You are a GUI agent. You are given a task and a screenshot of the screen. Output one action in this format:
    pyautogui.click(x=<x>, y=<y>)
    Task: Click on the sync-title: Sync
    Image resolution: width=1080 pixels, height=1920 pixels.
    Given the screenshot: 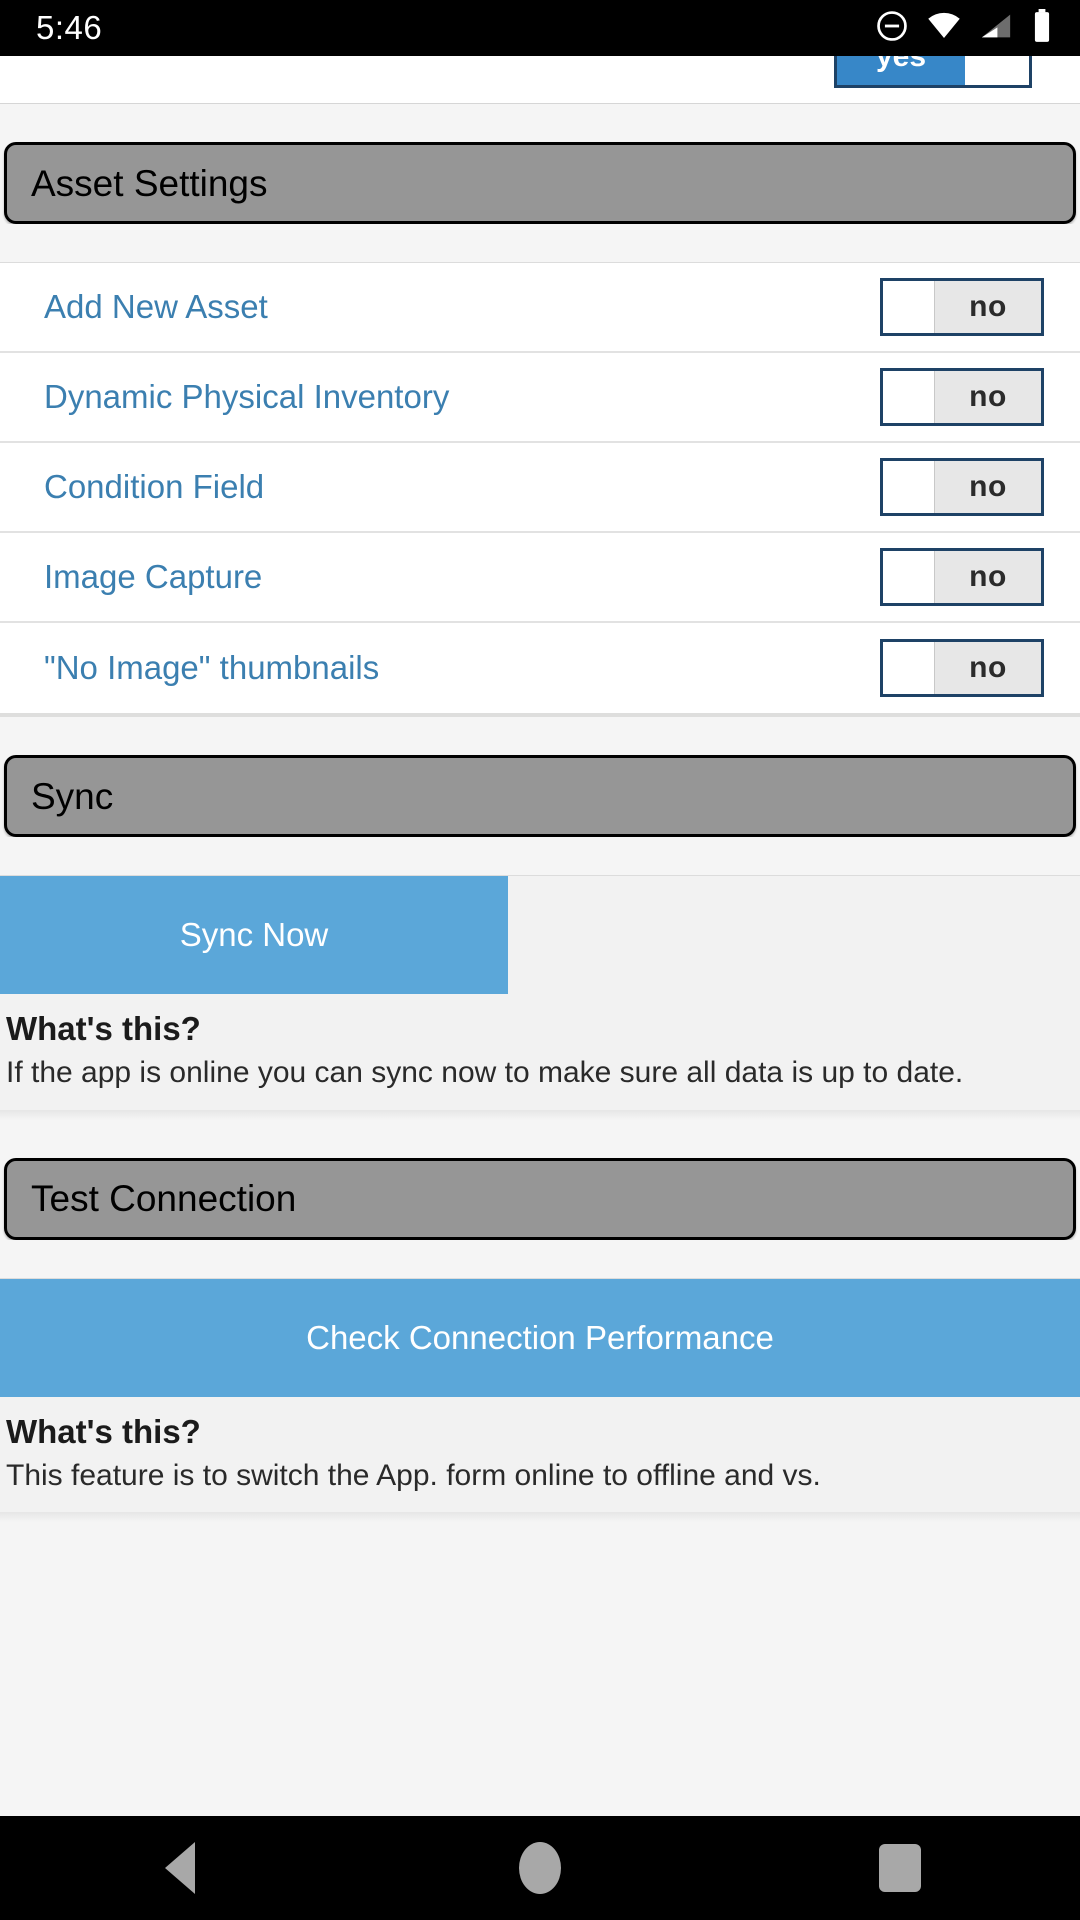 What is the action you would take?
    pyautogui.click(x=72, y=796)
    